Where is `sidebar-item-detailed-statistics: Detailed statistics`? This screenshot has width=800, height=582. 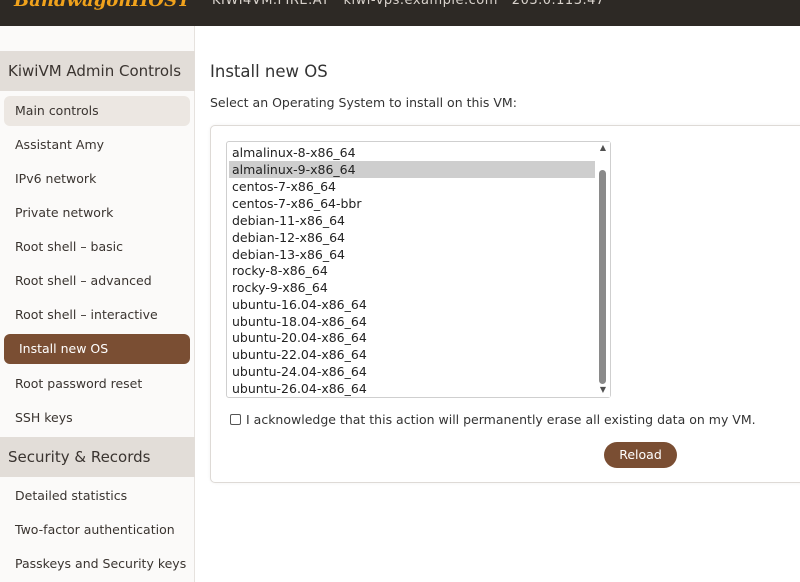 sidebar-item-detailed-statistics: Detailed statistics is located at coordinates (97, 496).